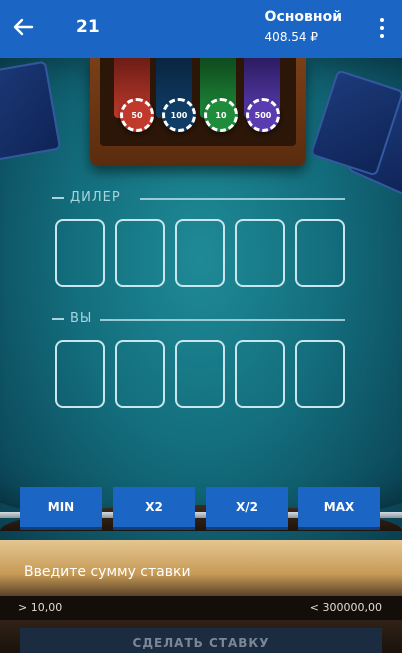 The image size is (402, 653). What do you see at coordinates (107, 572) in the screenshot?
I see `bet-amount-placeholder: Введите сумму ставки` at bounding box center [107, 572].